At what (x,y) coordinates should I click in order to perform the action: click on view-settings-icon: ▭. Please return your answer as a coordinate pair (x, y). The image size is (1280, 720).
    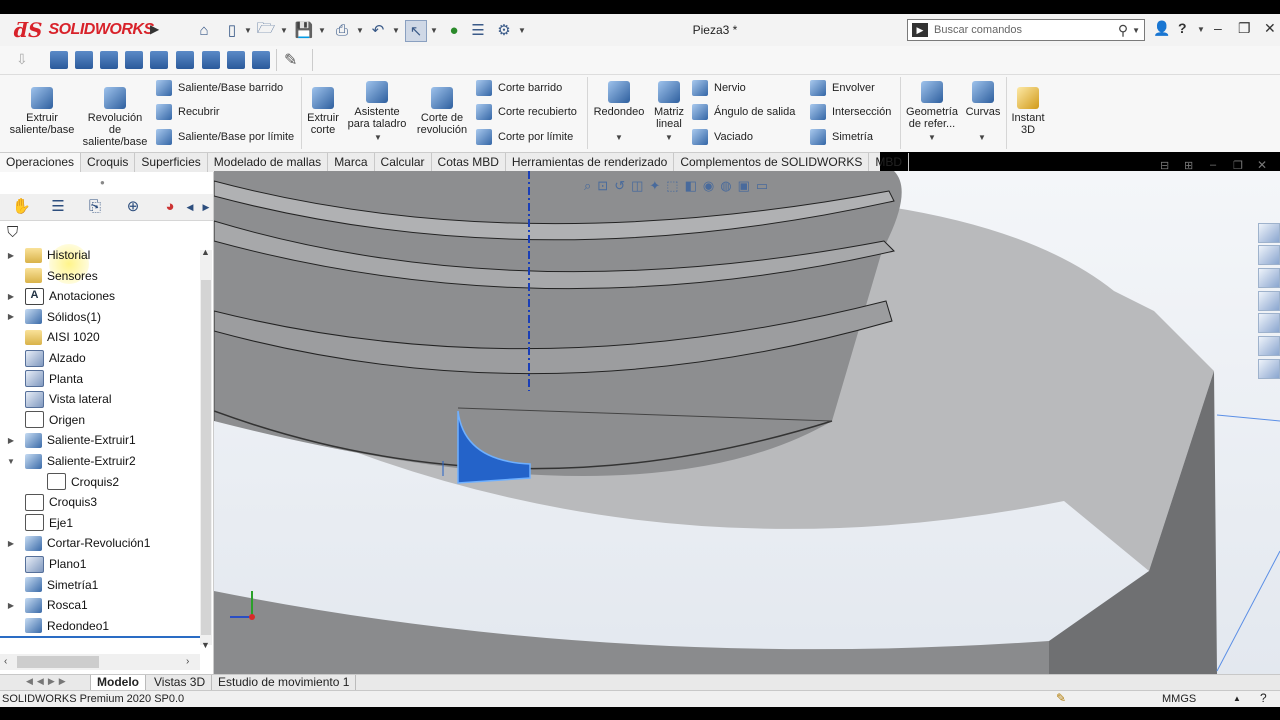
    Looking at the image, I should click on (762, 186).